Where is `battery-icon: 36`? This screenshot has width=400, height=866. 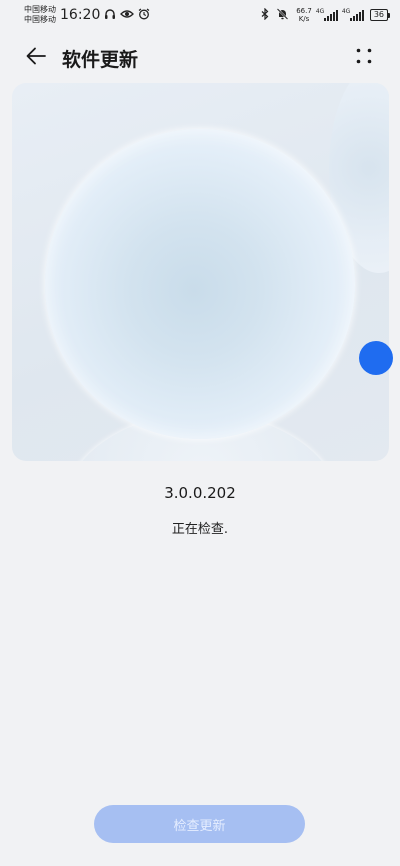 battery-icon: 36 is located at coordinates (380, 15).